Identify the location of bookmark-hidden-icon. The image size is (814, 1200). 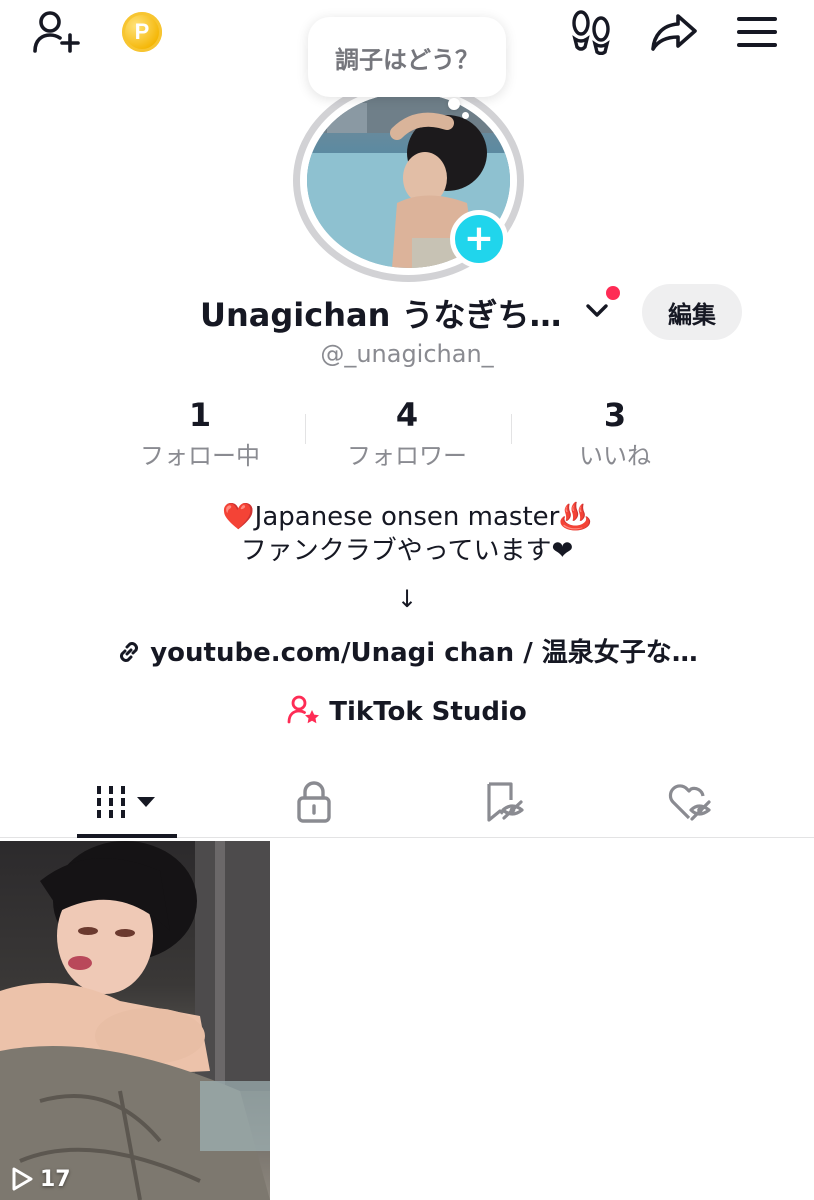
(505, 802).